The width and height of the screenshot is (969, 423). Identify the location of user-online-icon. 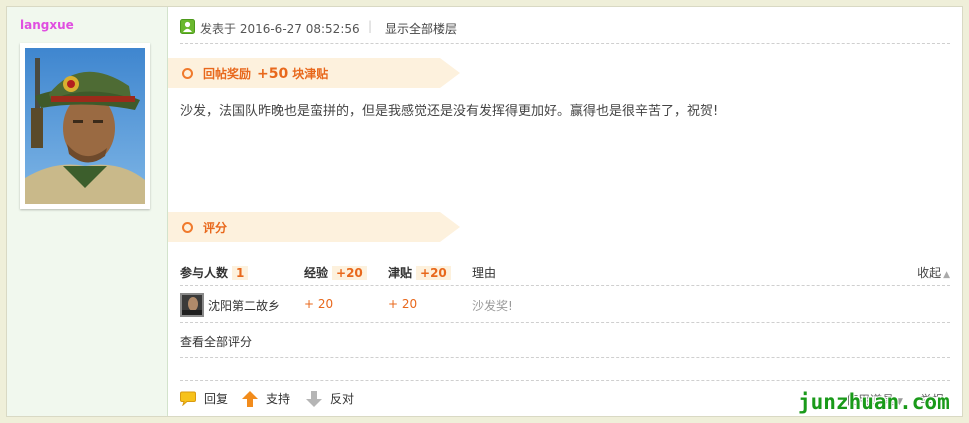
(187, 28).